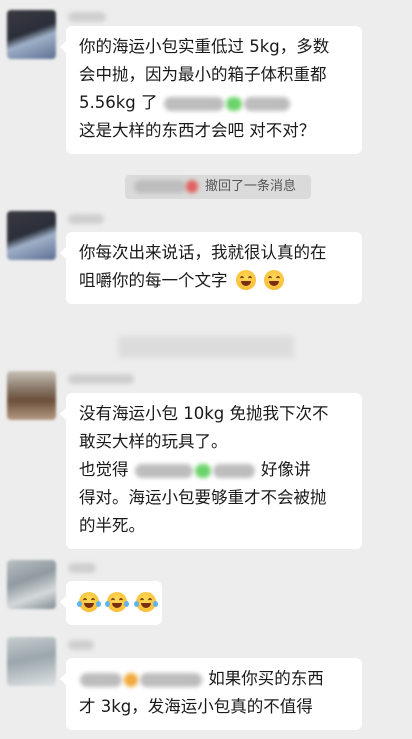 The image size is (412, 739). Describe the element at coordinates (112, 525) in the screenshot. I see `message-text: 的半死。` at that location.